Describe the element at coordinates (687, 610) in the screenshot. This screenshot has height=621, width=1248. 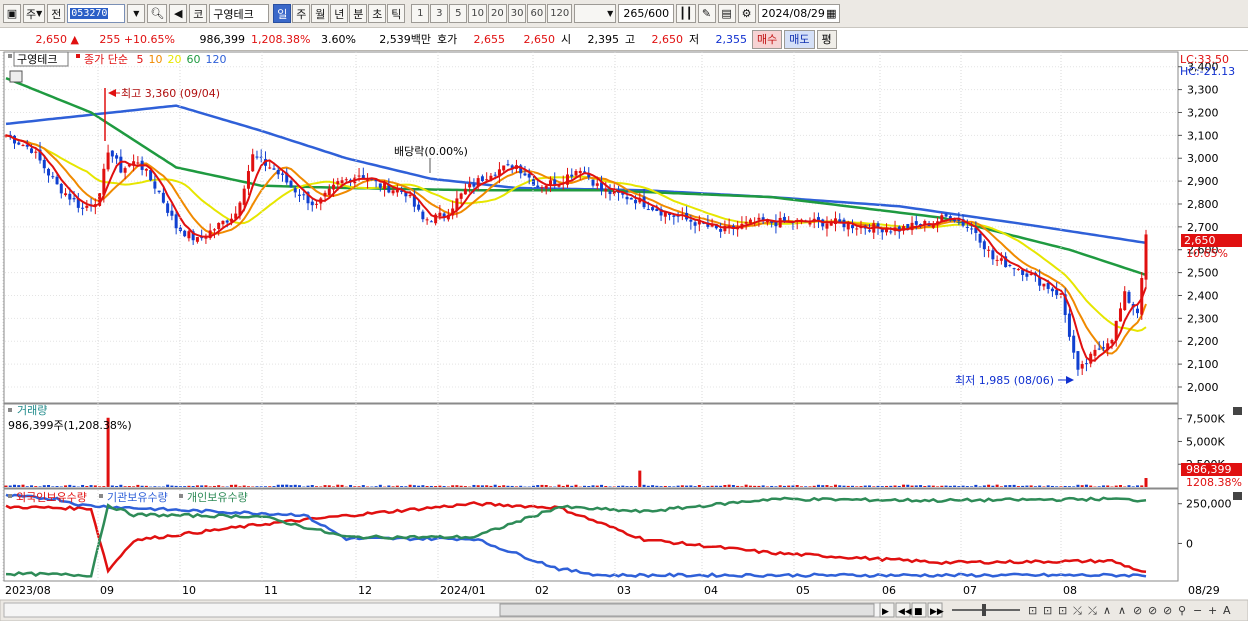
I see `scrollbar-thumb` at that location.